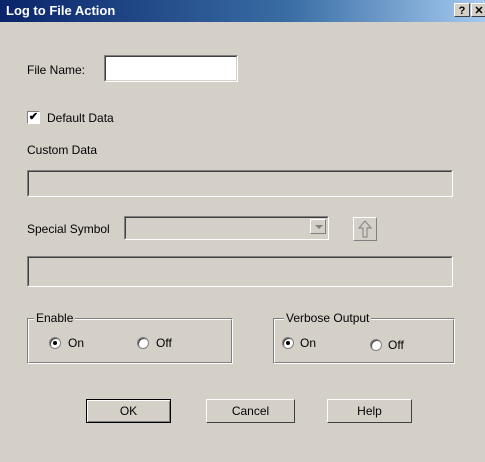 This screenshot has width=485, height=462. I want to click on help-button: Help, so click(369, 411).